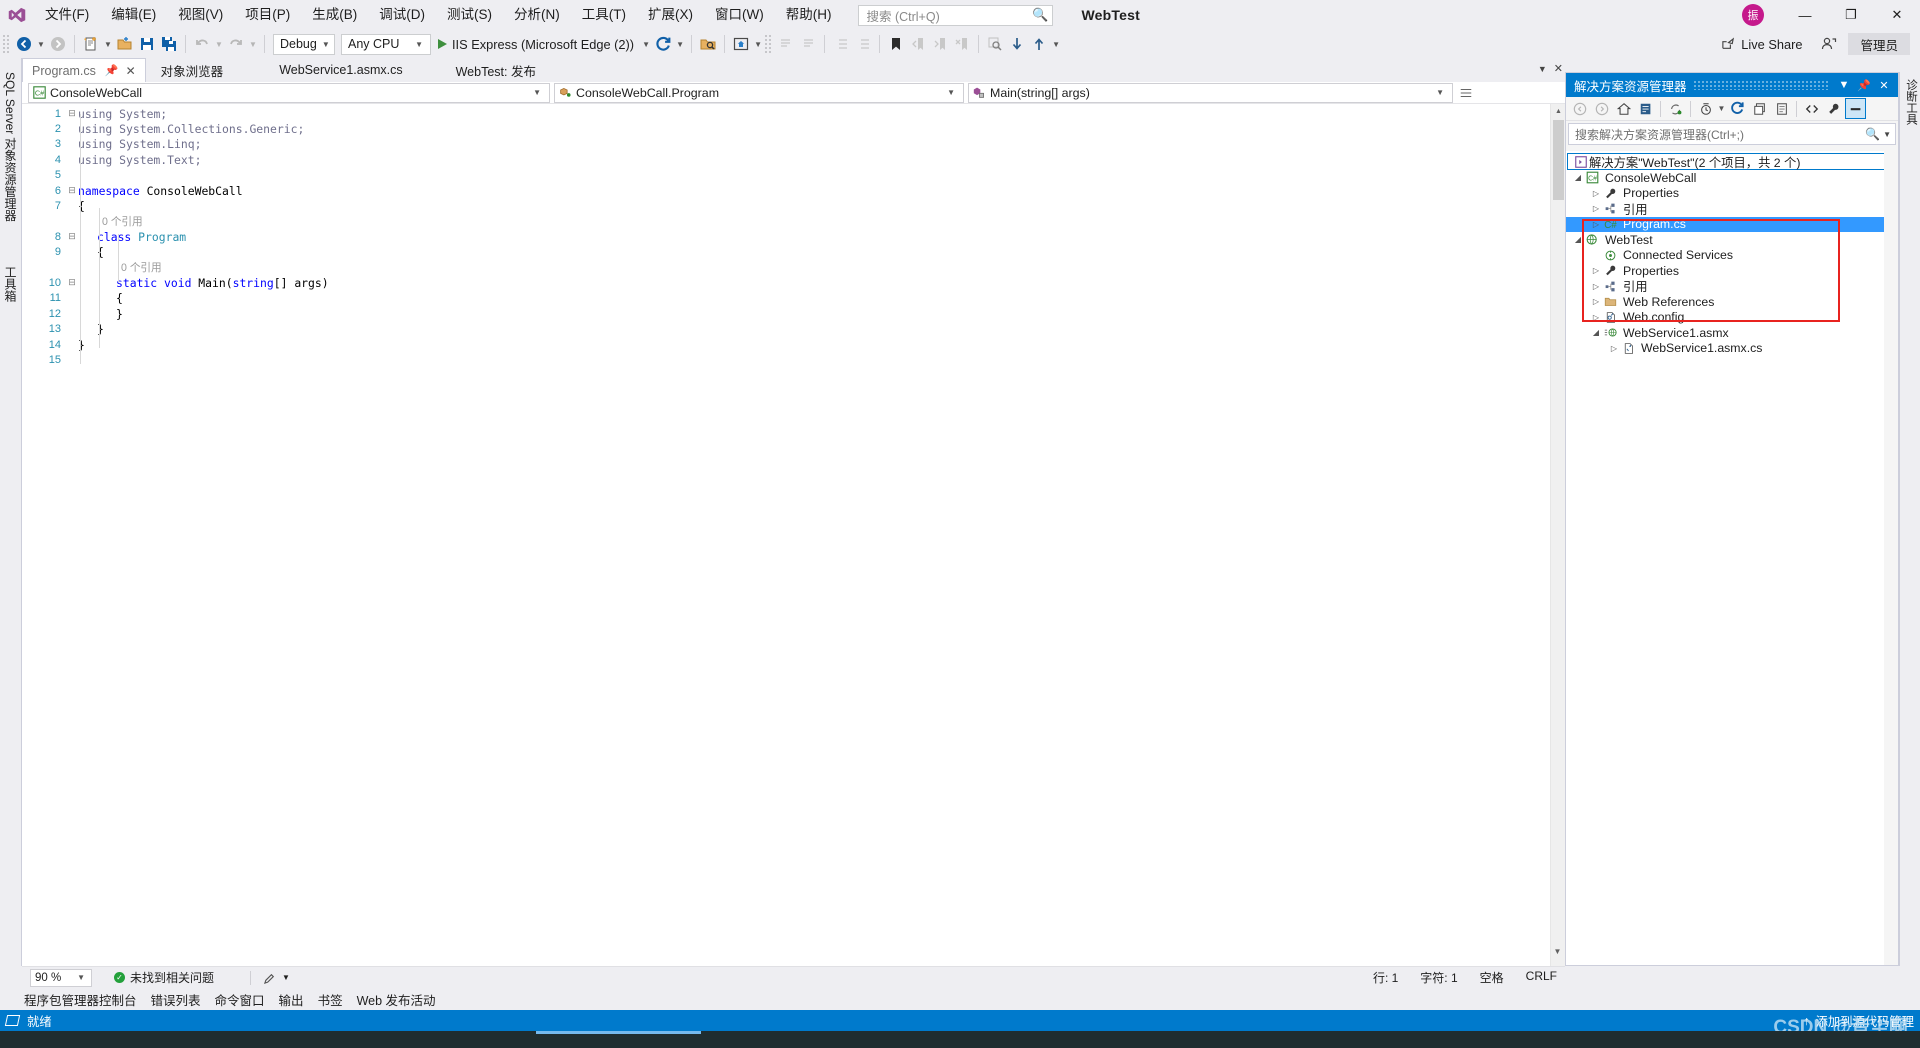  Describe the element at coordinates (1887, 134) in the screenshot. I see `chevron-down-icon: ▼` at that location.